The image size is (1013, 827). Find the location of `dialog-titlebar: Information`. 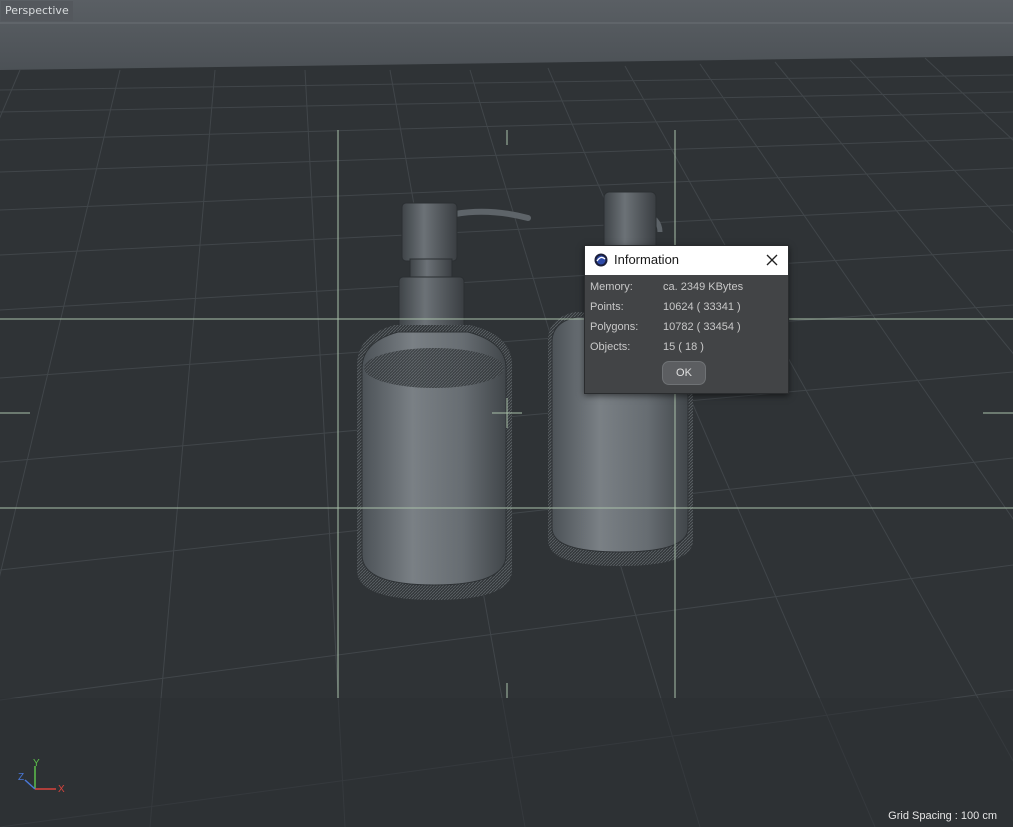

dialog-titlebar: Information is located at coordinates (686, 260).